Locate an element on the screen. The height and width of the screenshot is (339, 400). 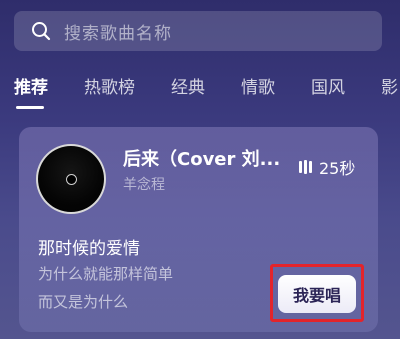
disc-center is located at coordinates (71, 179).